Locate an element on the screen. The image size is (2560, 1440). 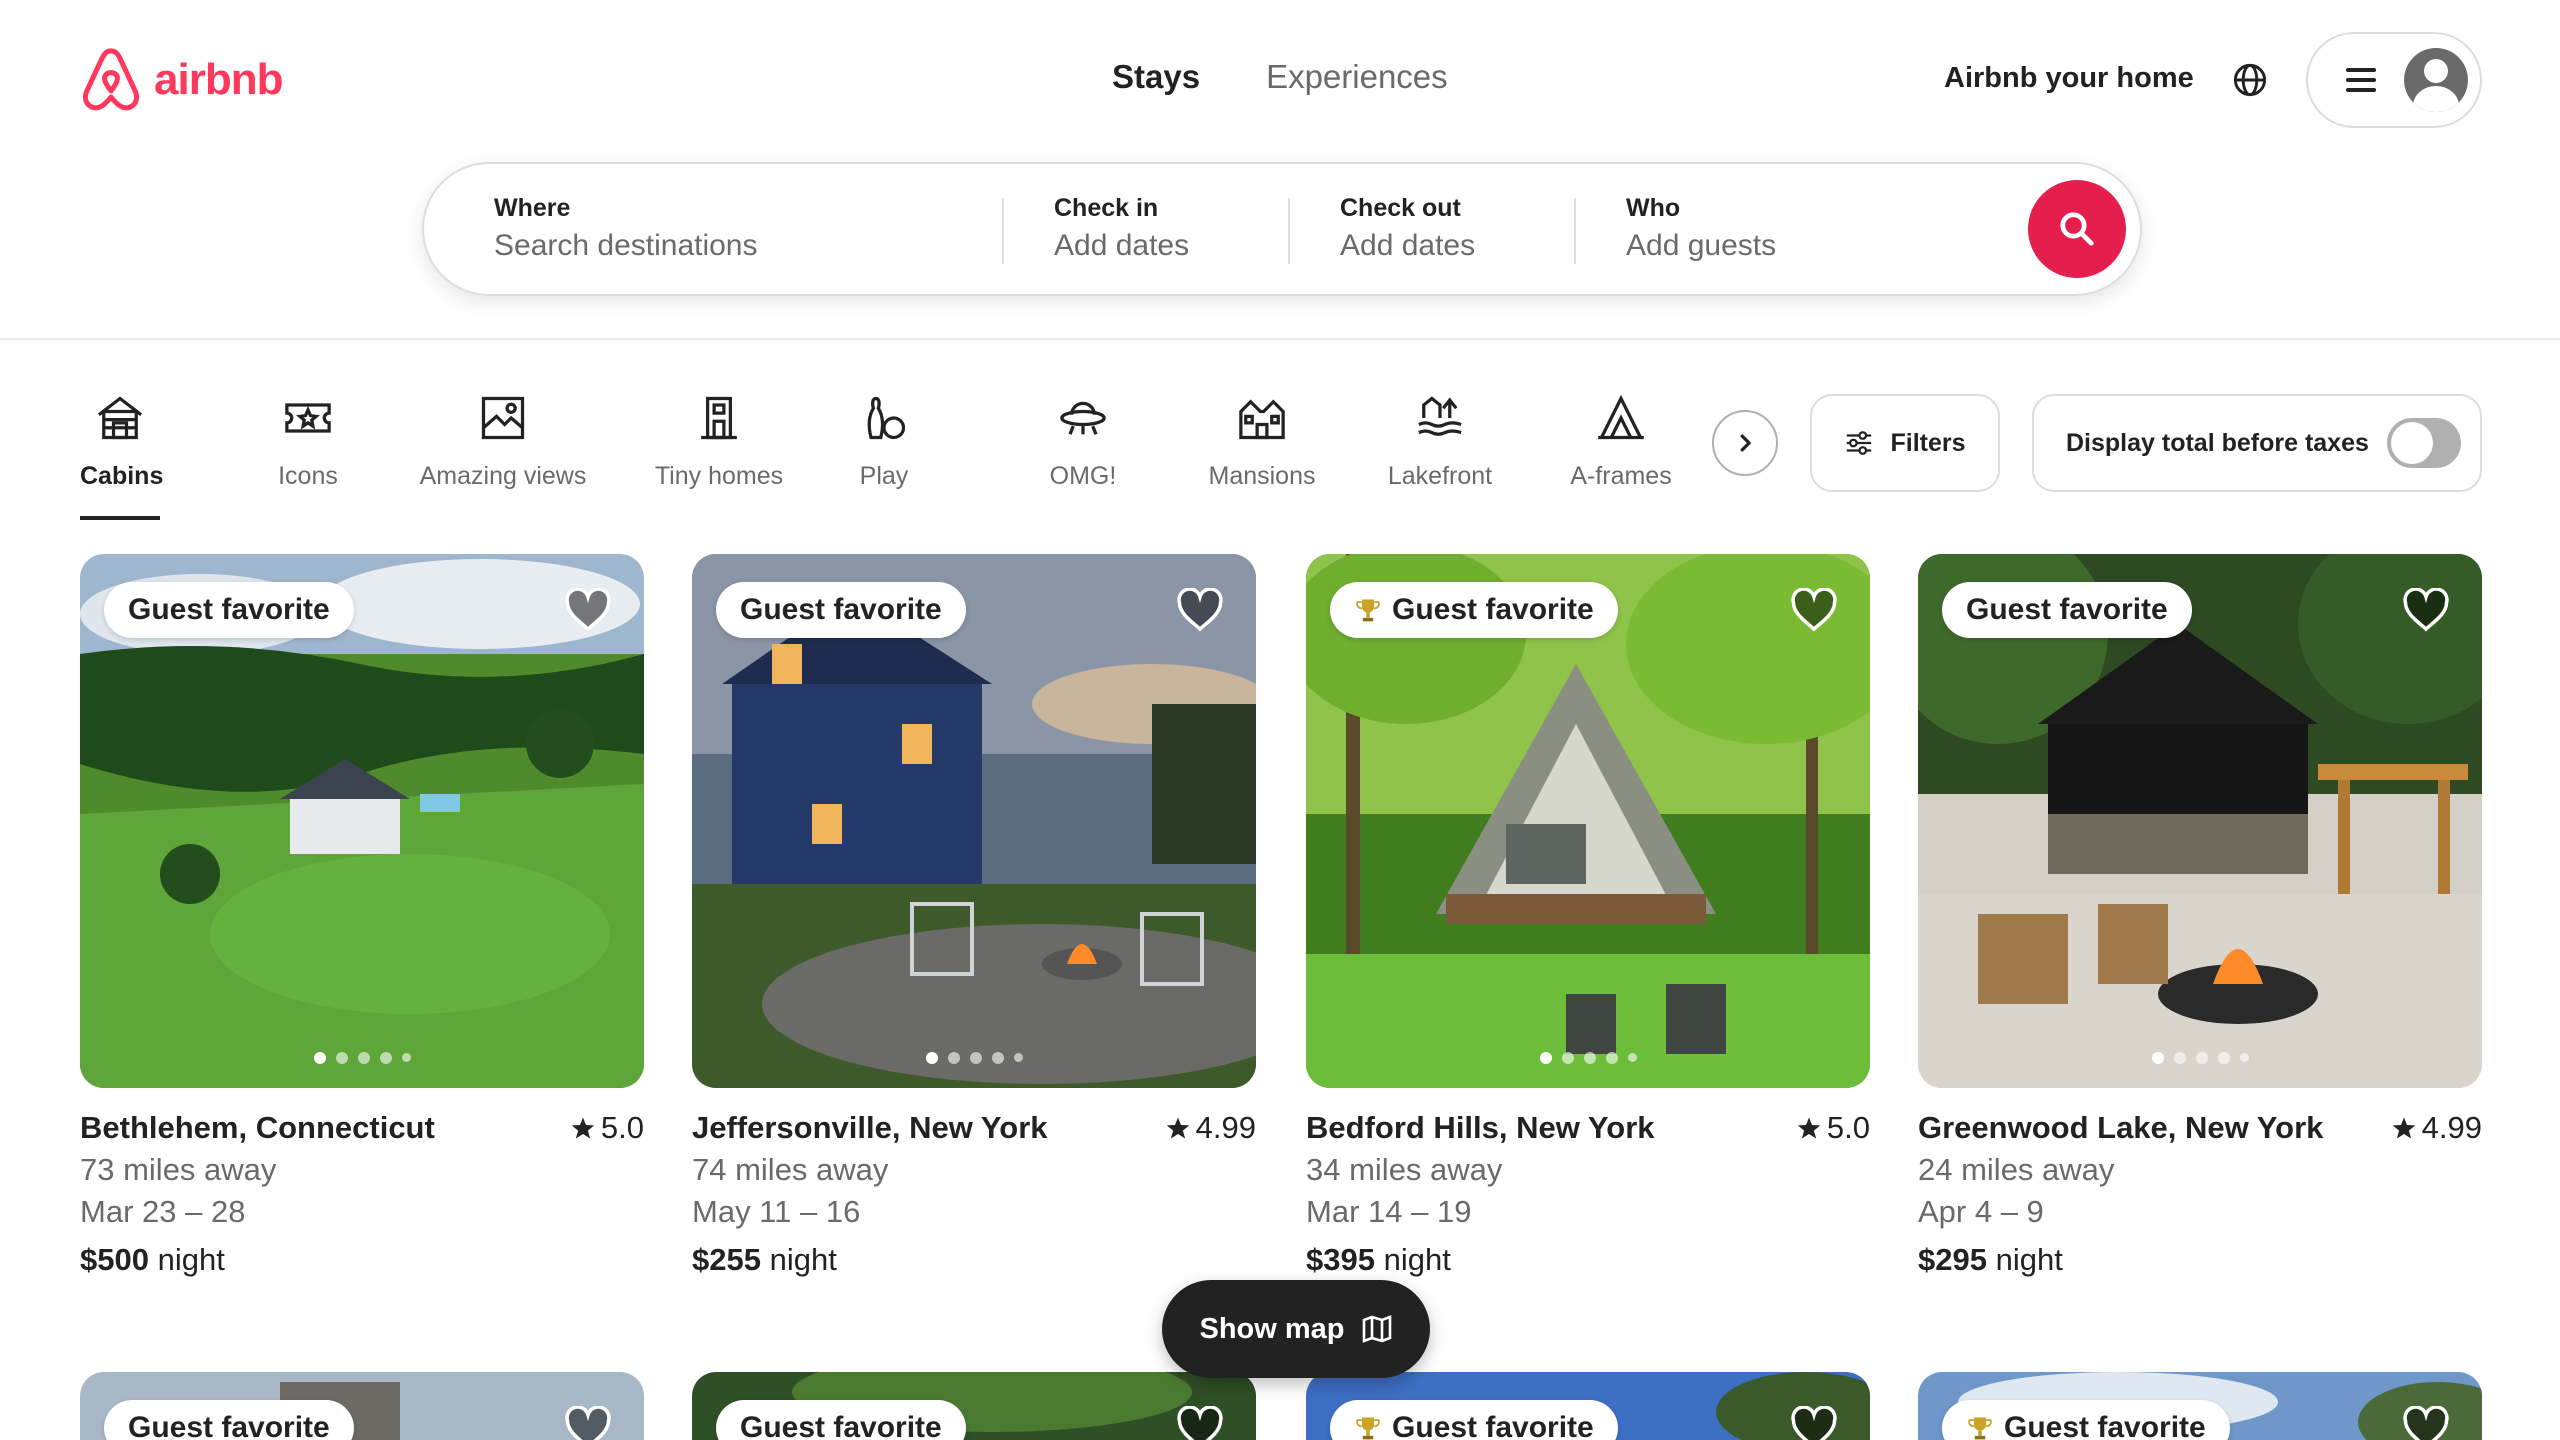
airbnb-logo-icon is located at coordinates (111, 79).